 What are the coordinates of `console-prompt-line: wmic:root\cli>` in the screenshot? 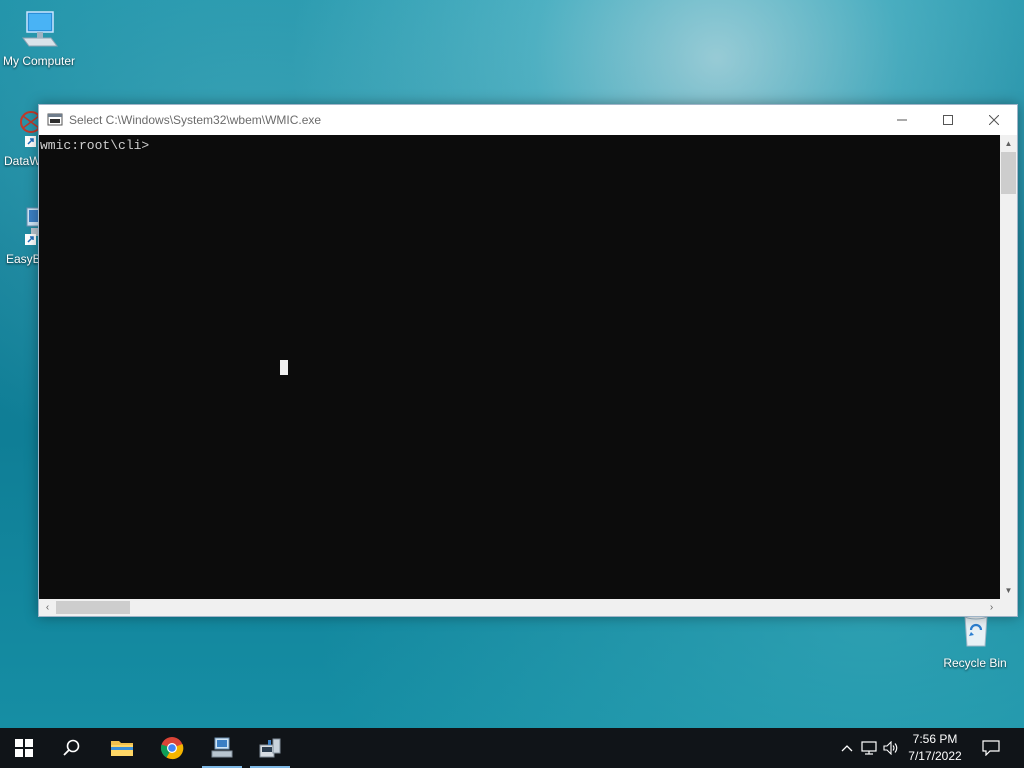 It's located at (95, 145).